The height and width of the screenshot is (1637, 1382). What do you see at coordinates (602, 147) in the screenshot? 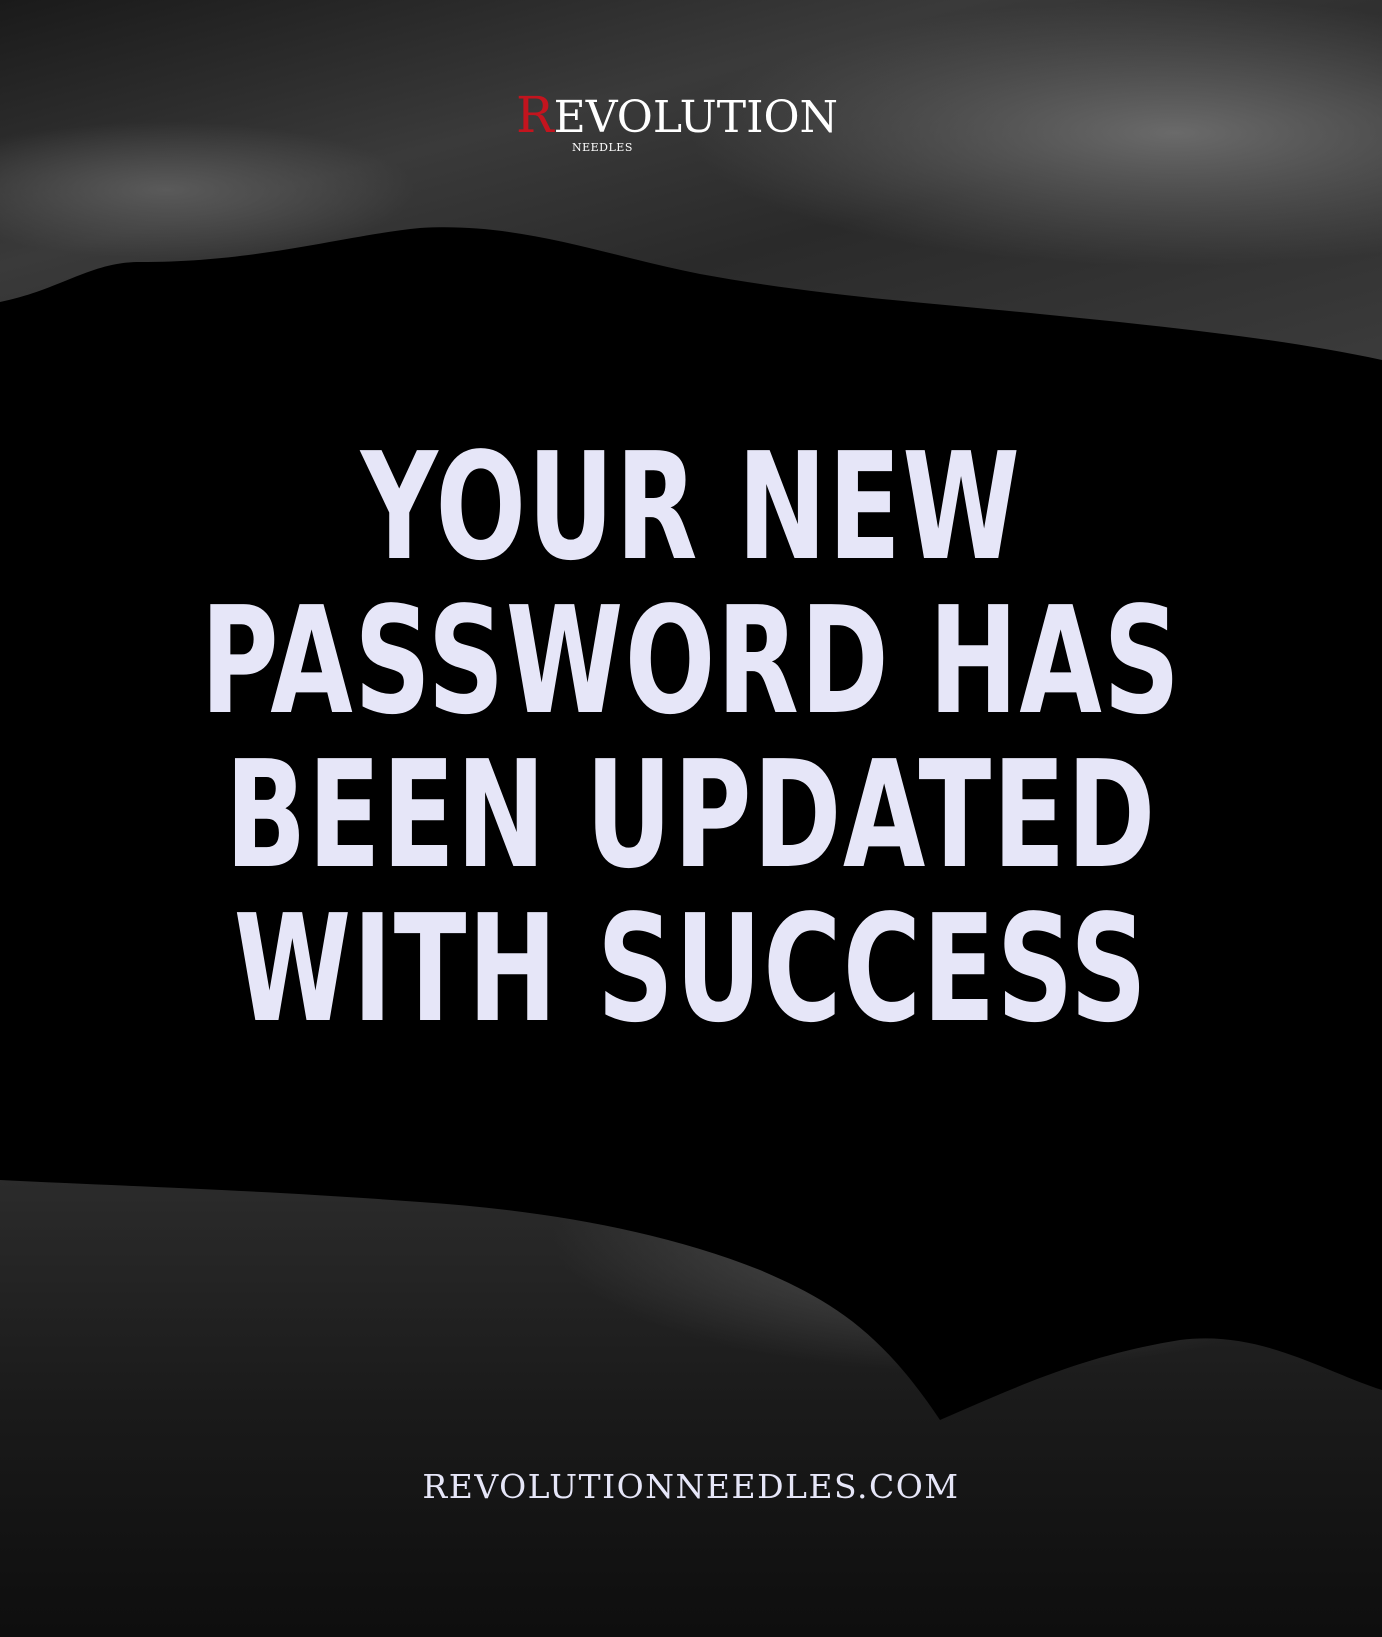
I see `logo-subtitle: NEEDLES` at bounding box center [602, 147].